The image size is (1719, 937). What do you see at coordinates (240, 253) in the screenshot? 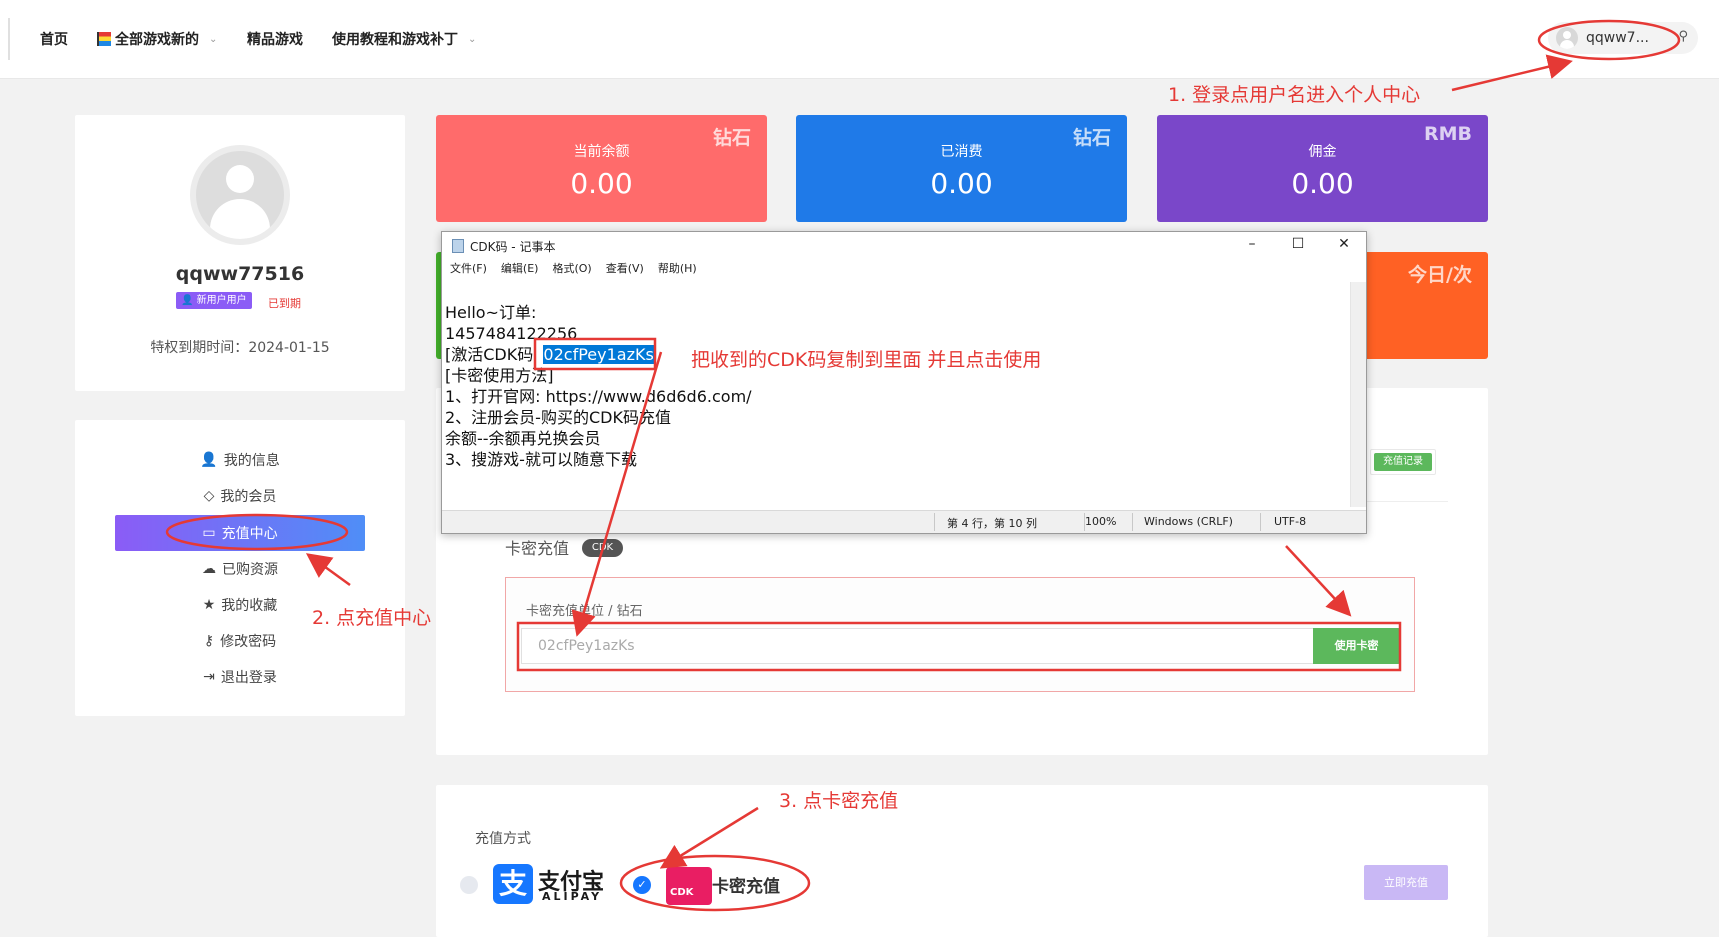
I see `profile-card: qqww77516 👤 新用户用户 已到期 特权到期时间：2024-01-15` at bounding box center [240, 253].